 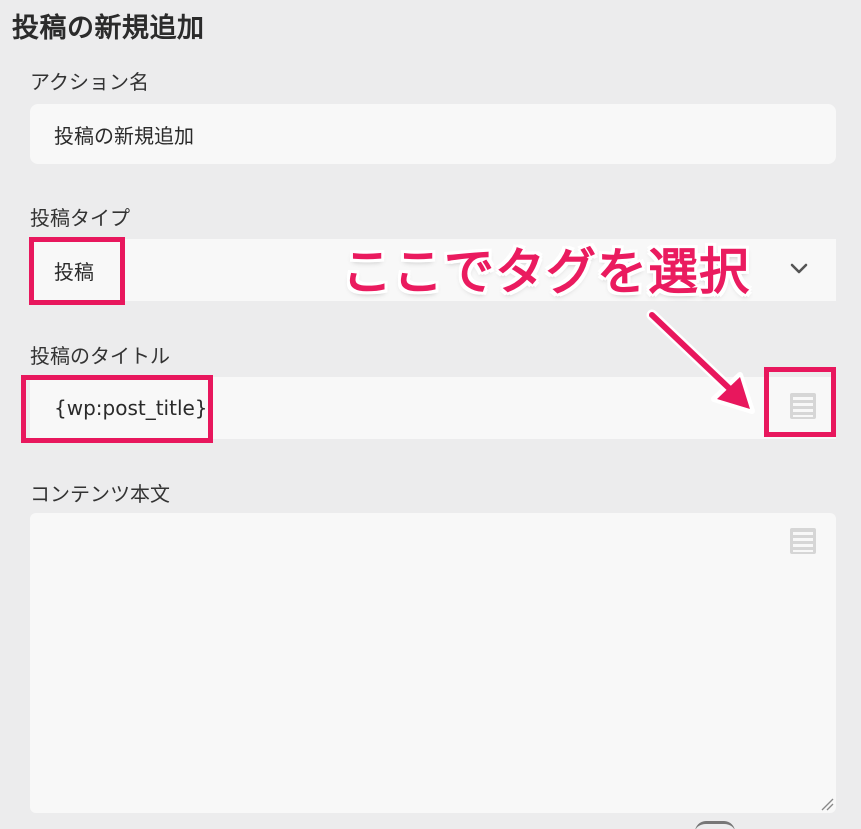 What do you see at coordinates (89, 82) in the screenshot?
I see `action-name-label: アクション名` at bounding box center [89, 82].